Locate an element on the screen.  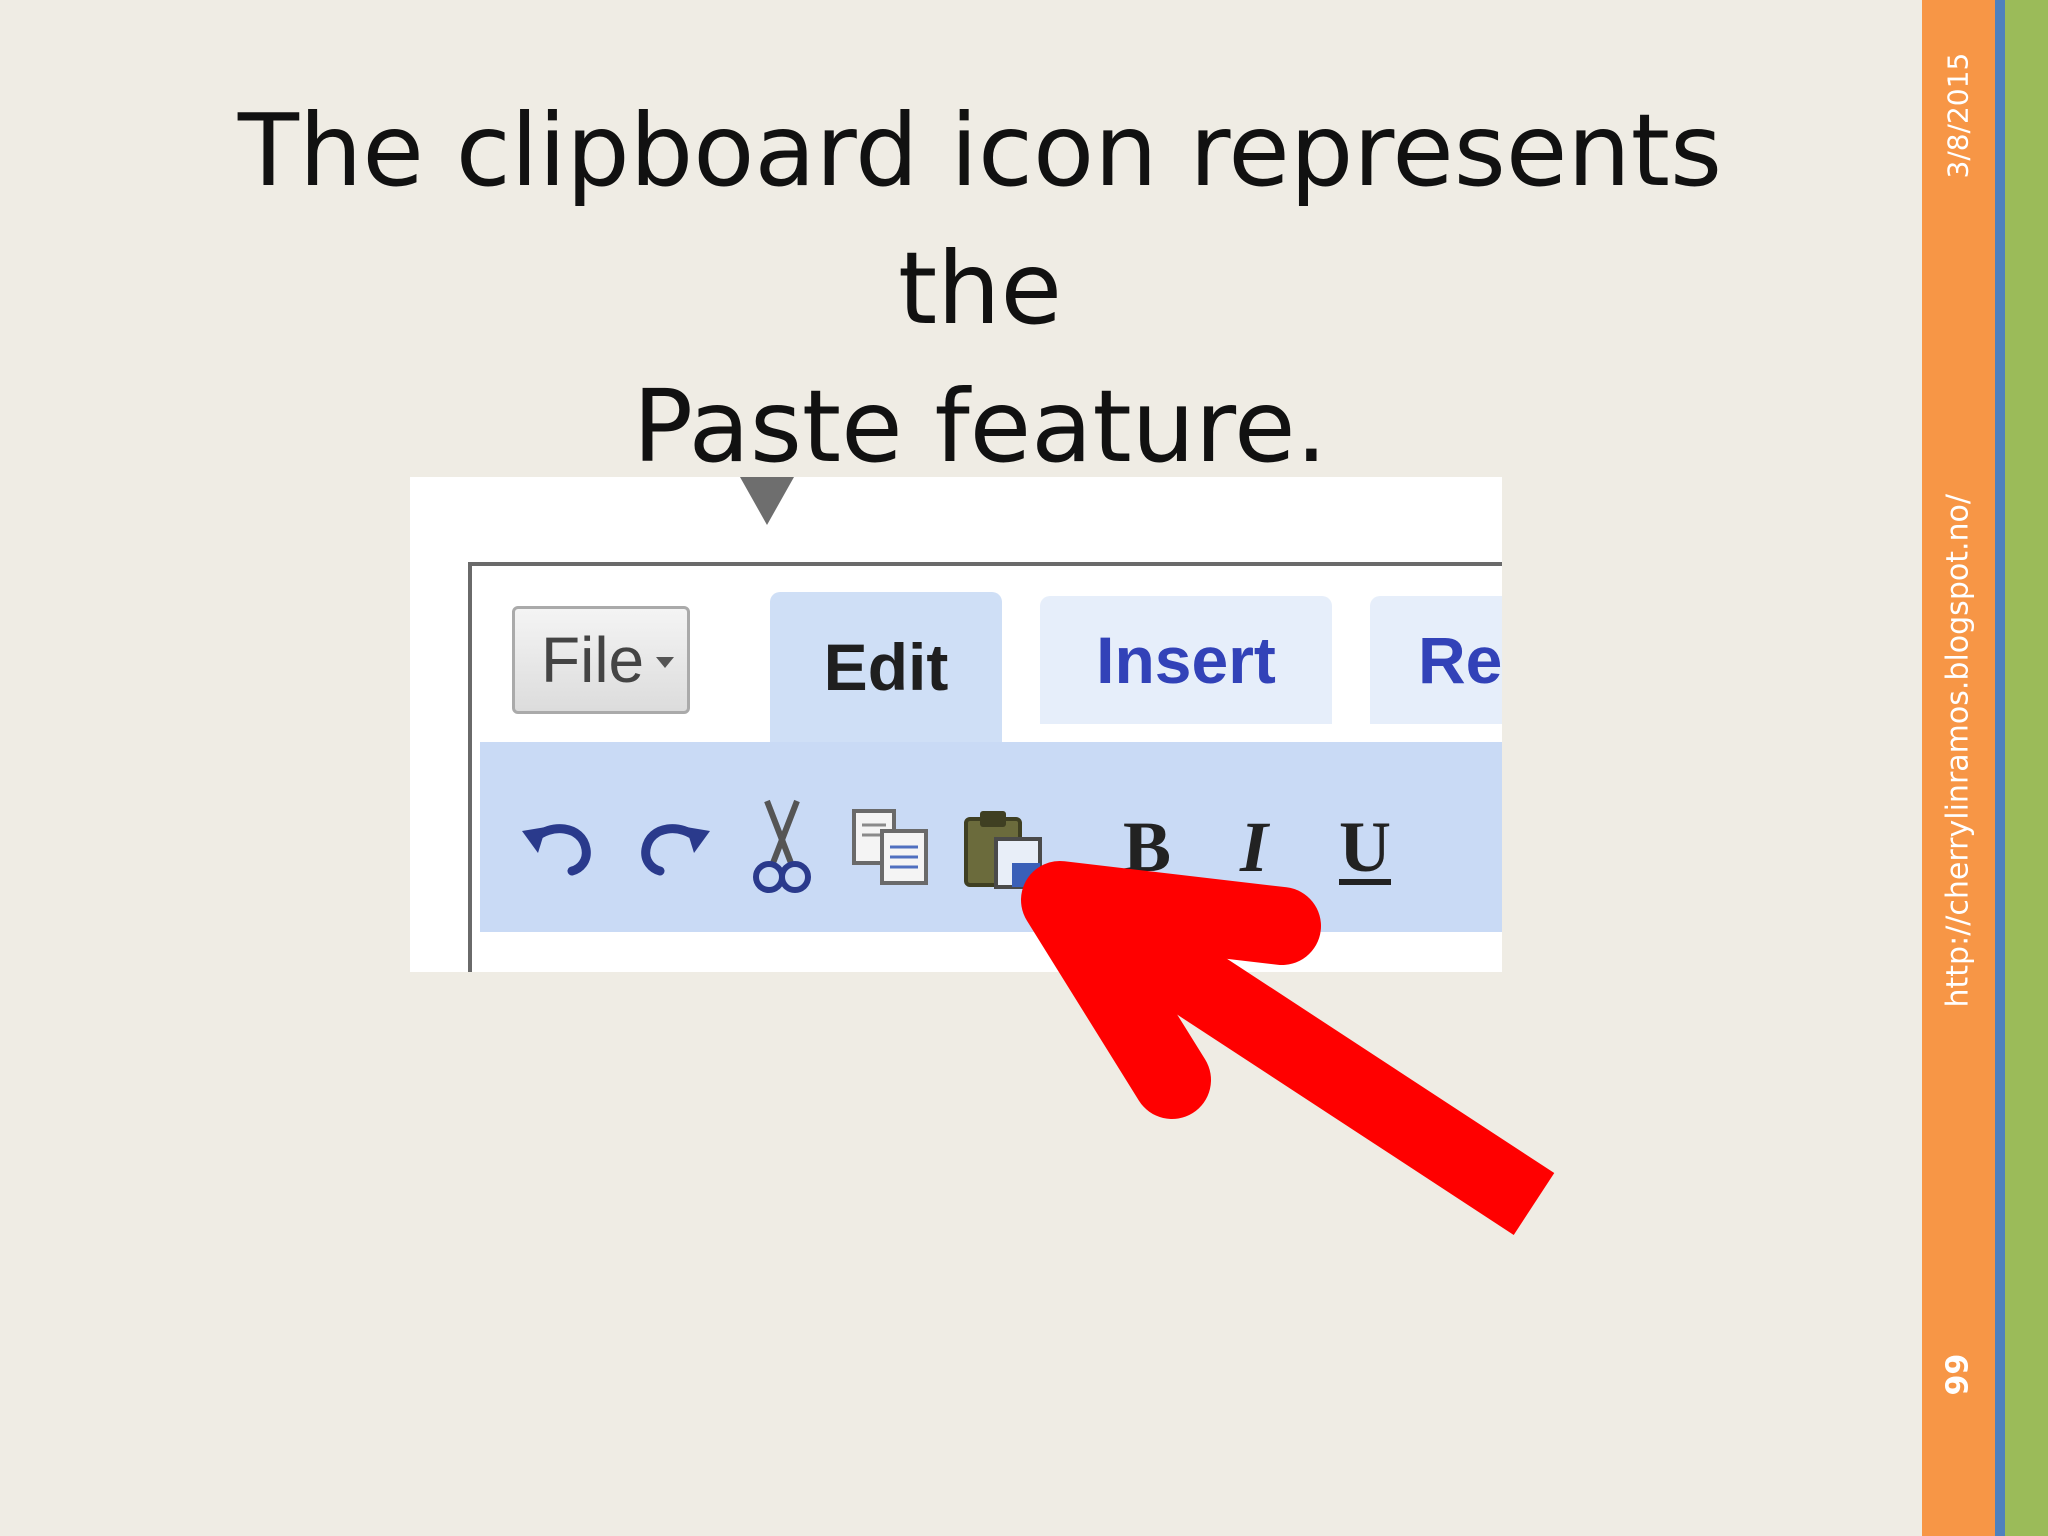
tab-edit: Edit is located at coordinates (886, 667).